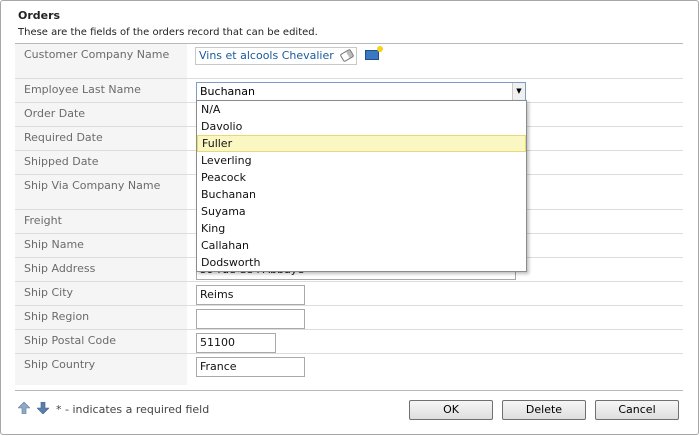 This screenshot has width=700, height=436. What do you see at coordinates (361, 245) in the screenshot?
I see `dropdown-option: Callahan` at bounding box center [361, 245].